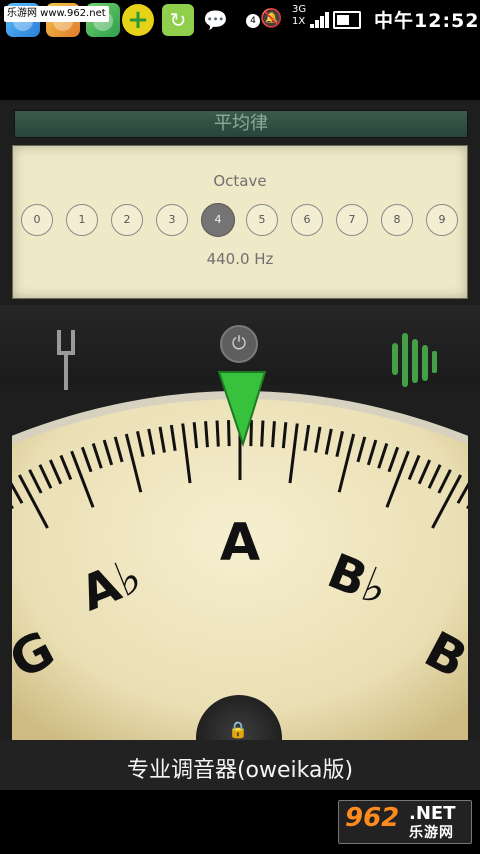 The image size is (480, 854). What do you see at coordinates (253, 21) in the screenshot?
I see `notification-count: 4` at bounding box center [253, 21].